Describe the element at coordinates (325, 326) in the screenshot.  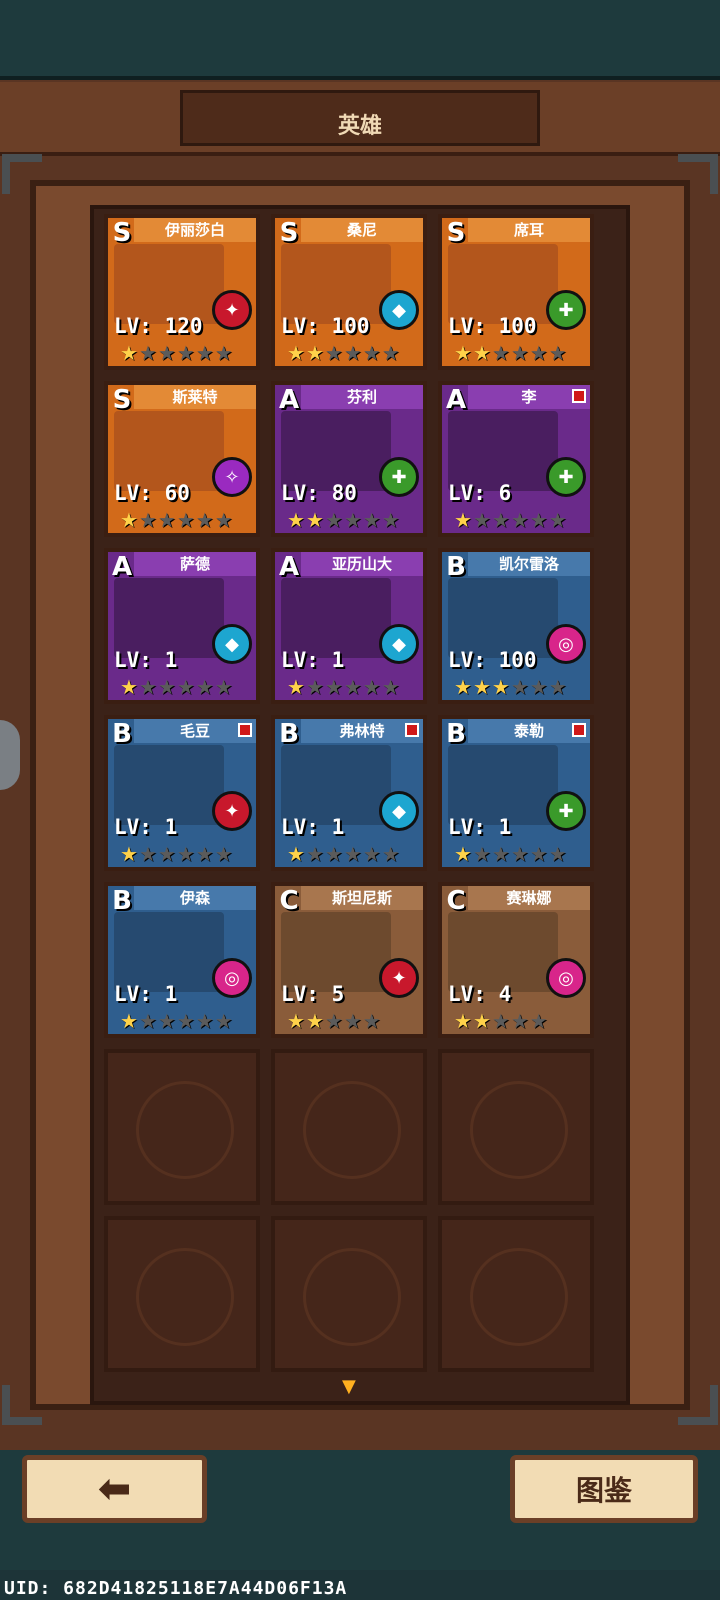
I see `hero-level: LV: 100` at that location.